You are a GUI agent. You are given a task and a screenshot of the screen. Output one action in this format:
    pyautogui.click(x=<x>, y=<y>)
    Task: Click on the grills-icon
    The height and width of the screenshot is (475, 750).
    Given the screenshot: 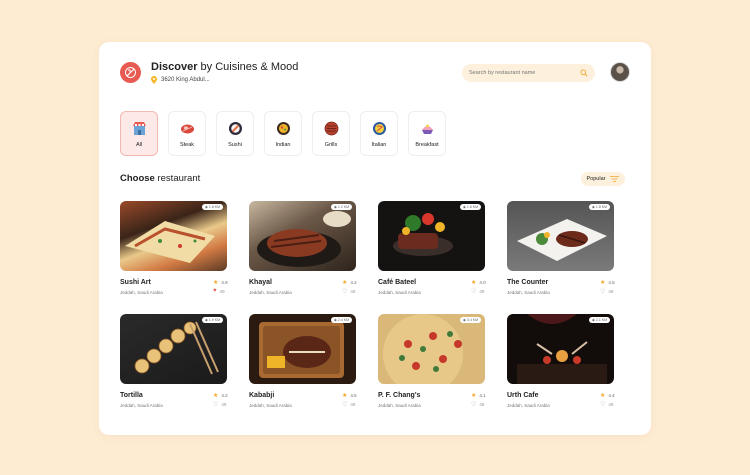 What is the action you would take?
    pyautogui.click(x=331, y=128)
    